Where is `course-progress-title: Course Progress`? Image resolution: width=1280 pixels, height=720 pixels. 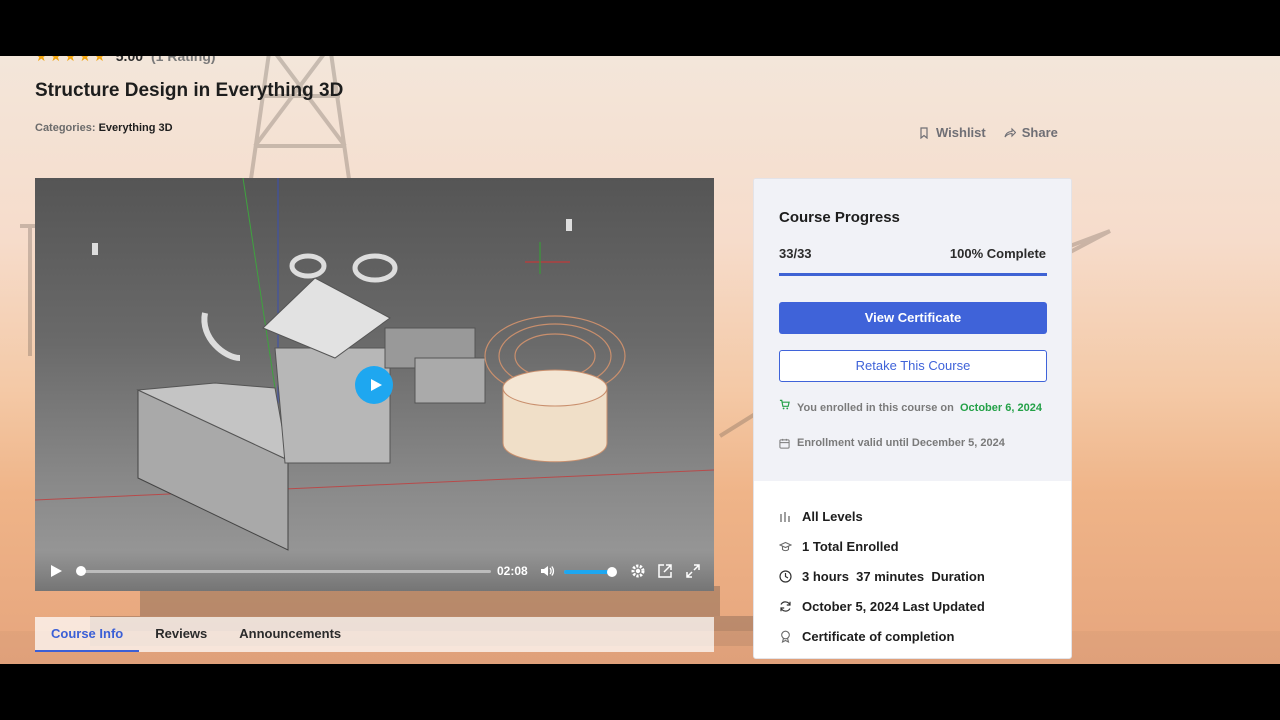
course-progress-title: Course Progress is located at coordinates (839, 217).